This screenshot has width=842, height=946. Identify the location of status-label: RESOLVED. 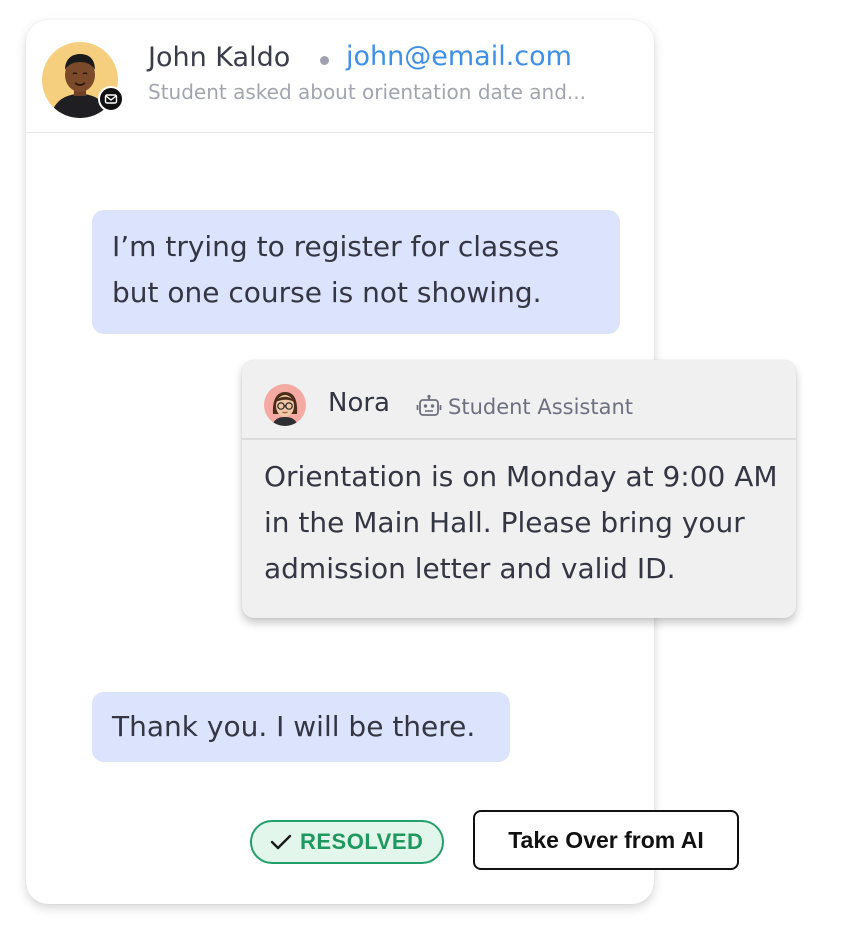
(362, 841).